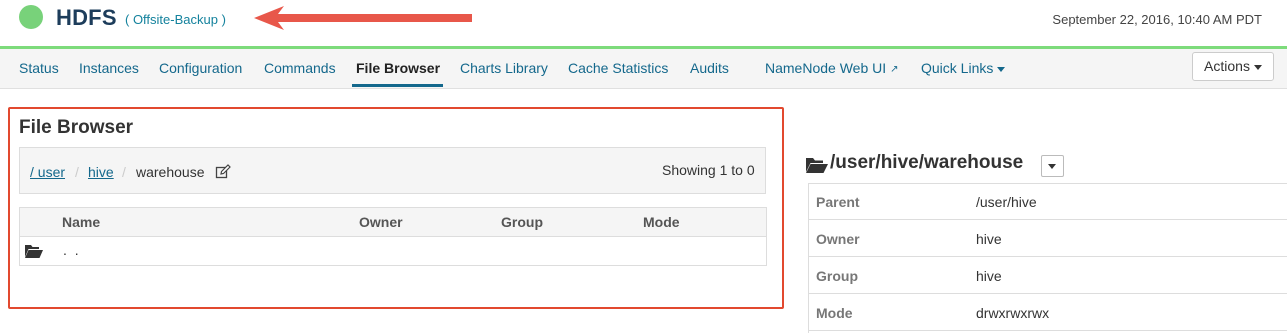 The image size is (1287, 333). What do you see at coordinates (894, 69) in the screenshot?
I see `external-link-icon: ↗` at bounding box center [894, 69].